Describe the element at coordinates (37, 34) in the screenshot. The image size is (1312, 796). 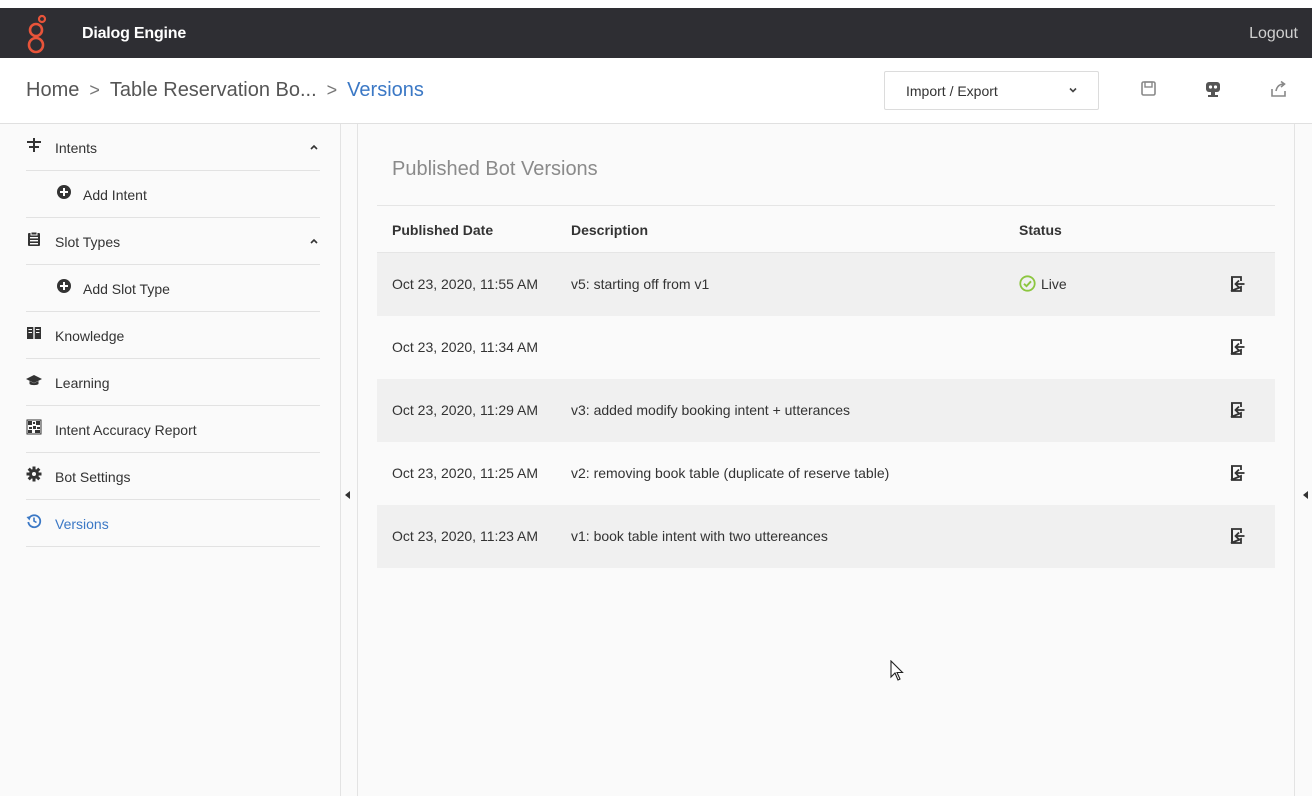
I see `brand-logo-icon` at that location.